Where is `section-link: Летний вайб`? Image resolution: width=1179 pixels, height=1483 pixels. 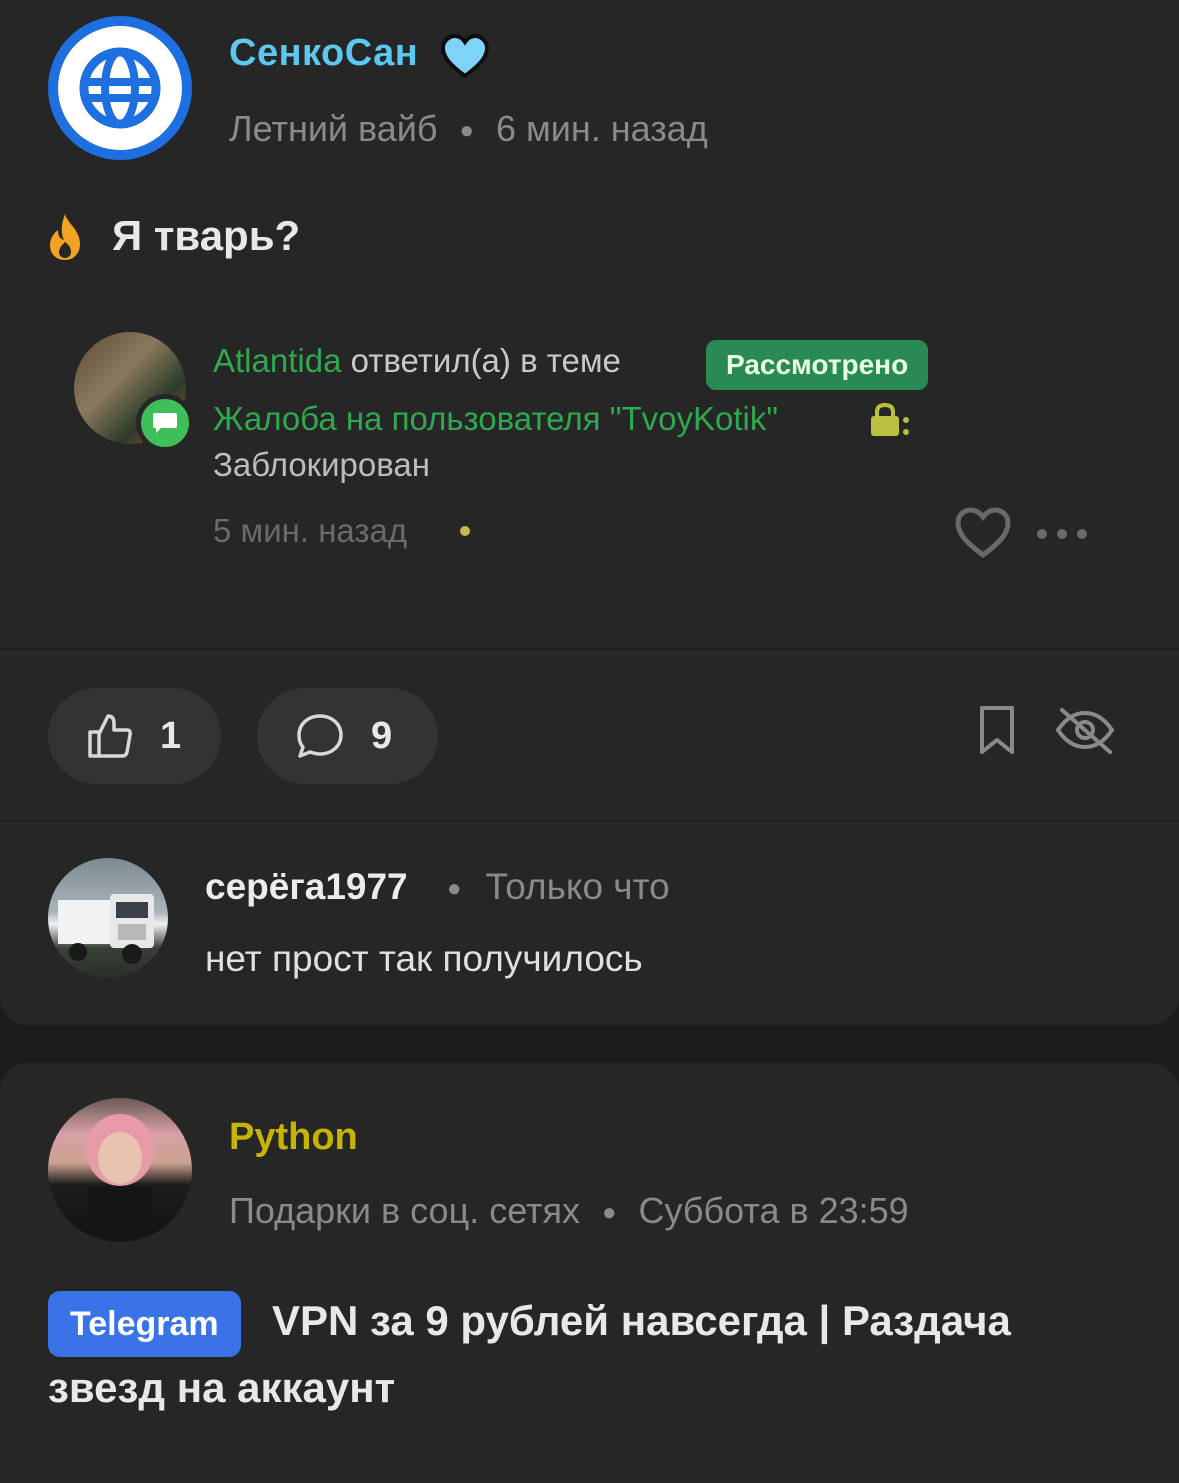 section-link: Летний вайб is located at coordinates (333, 128).